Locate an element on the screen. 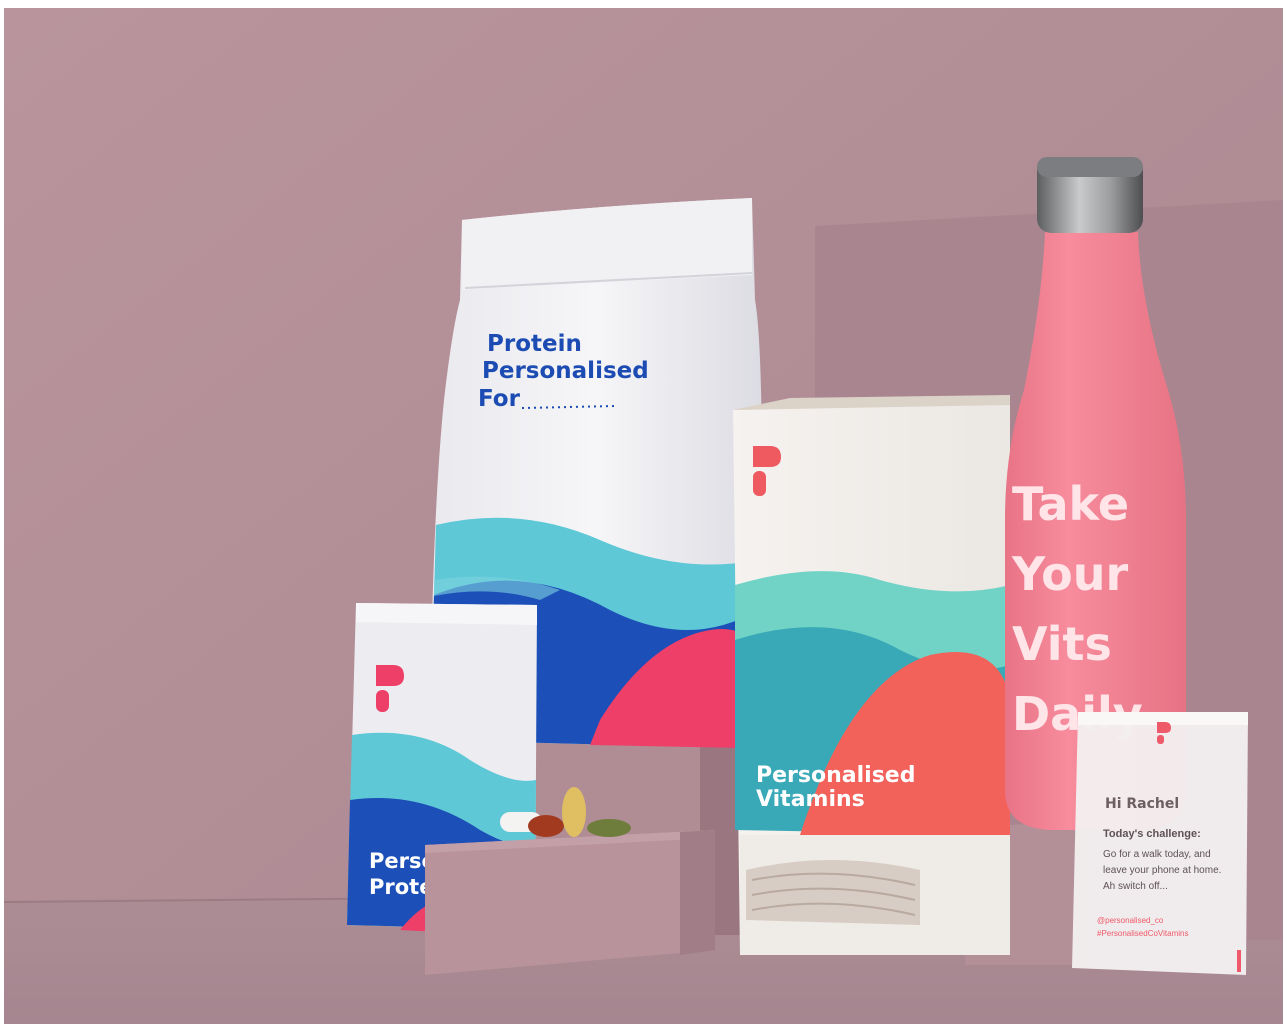 The width and height of the screenshot is (1287, 1027). bag-line3: For is located at coordinates (499, 399).